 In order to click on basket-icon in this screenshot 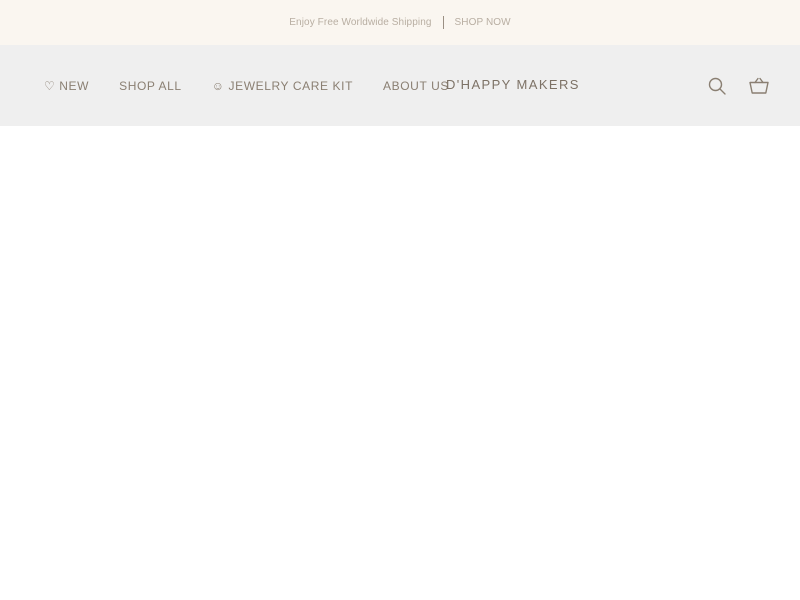, I will do `click(759, 86)`.